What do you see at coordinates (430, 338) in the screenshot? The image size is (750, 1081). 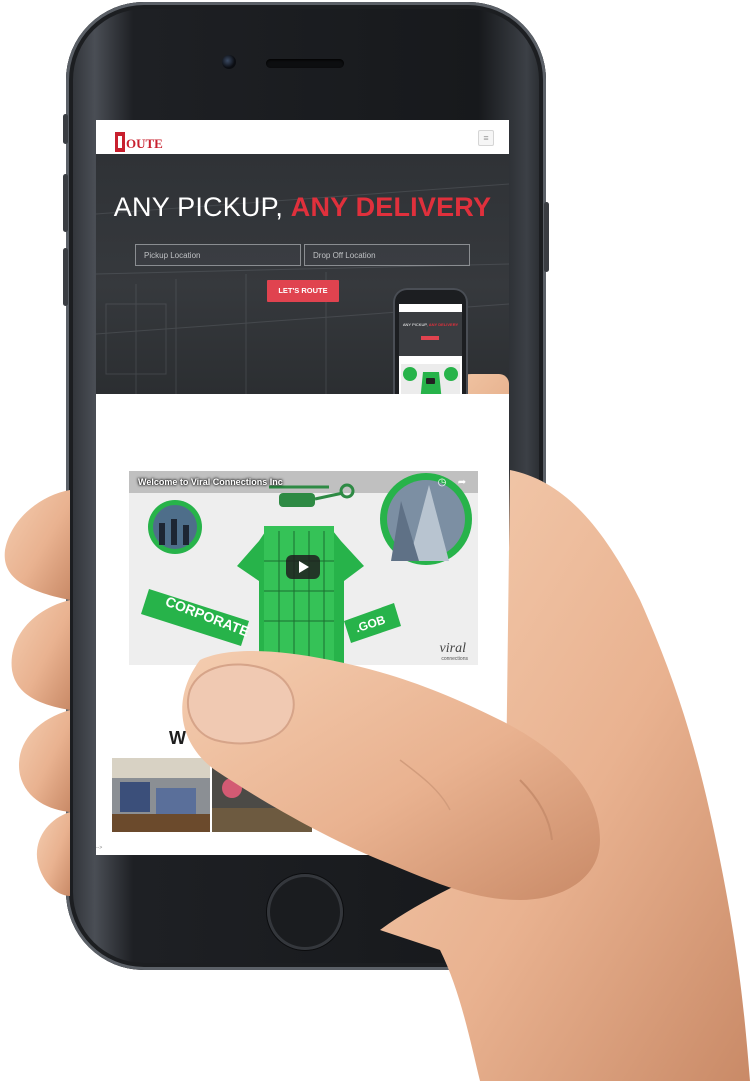 I see `mini-route-button` at bounding box center [430, 338].